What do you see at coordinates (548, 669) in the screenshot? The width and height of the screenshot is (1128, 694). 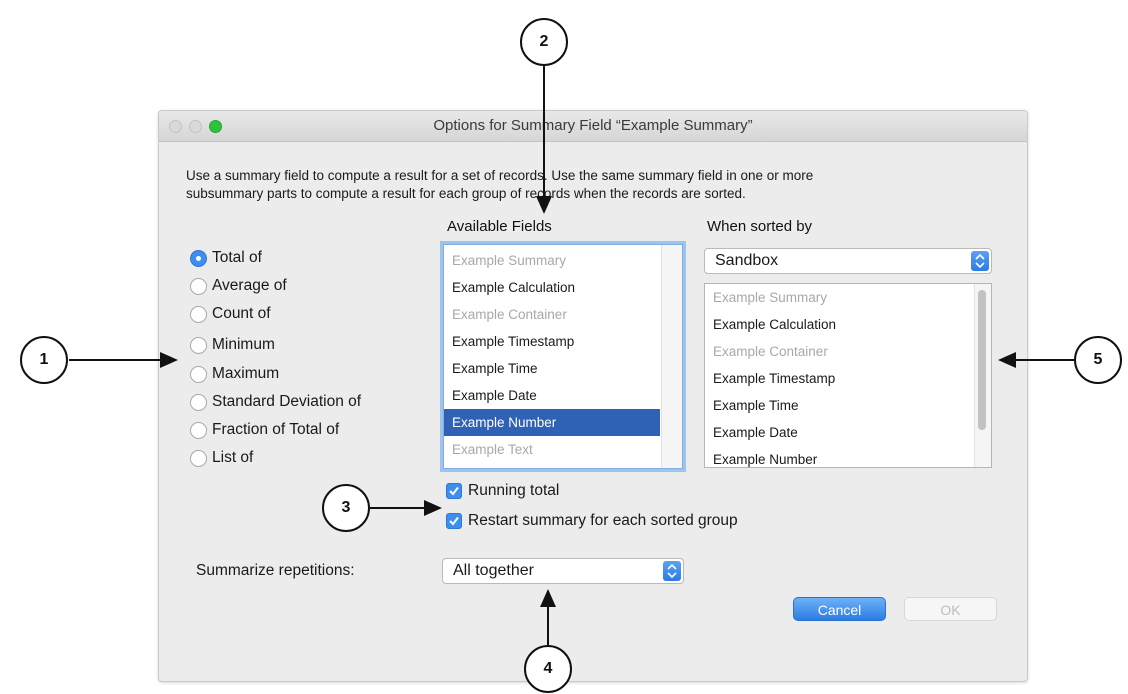 I see `callout-4: 4` at bounding box center [548, 669].